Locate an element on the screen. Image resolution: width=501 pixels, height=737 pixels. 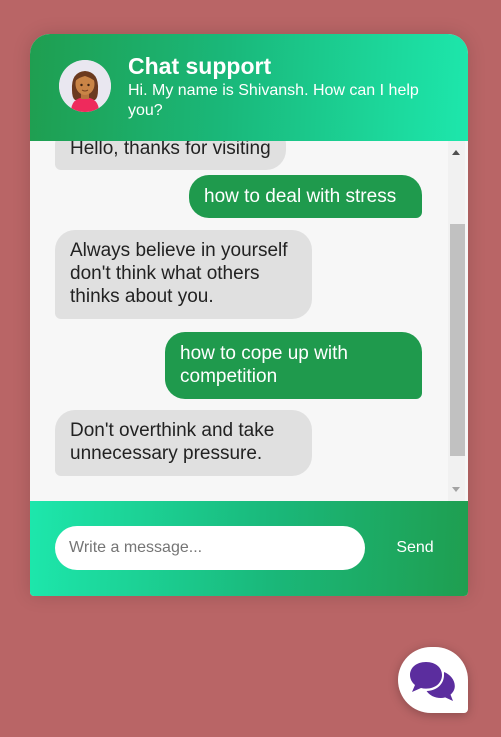
chat-toggle-button is located at coordinates (433, 680).